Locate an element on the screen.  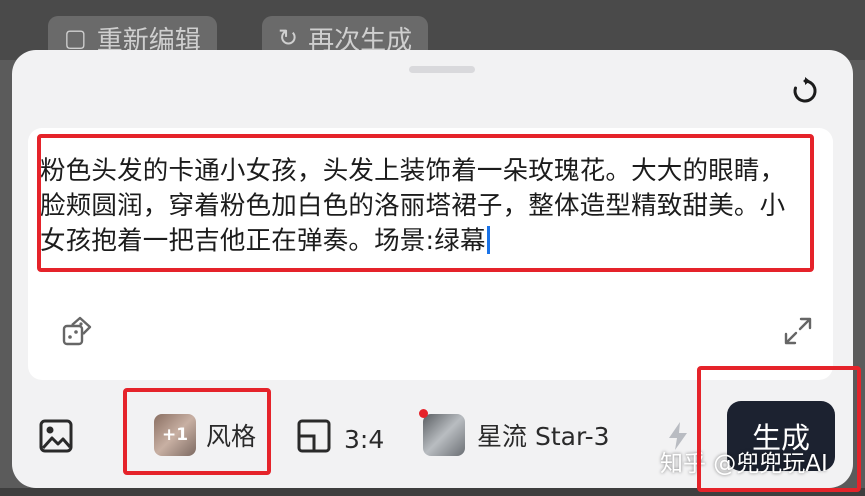
new-indicator-dot is located at coordinates (423, 413).